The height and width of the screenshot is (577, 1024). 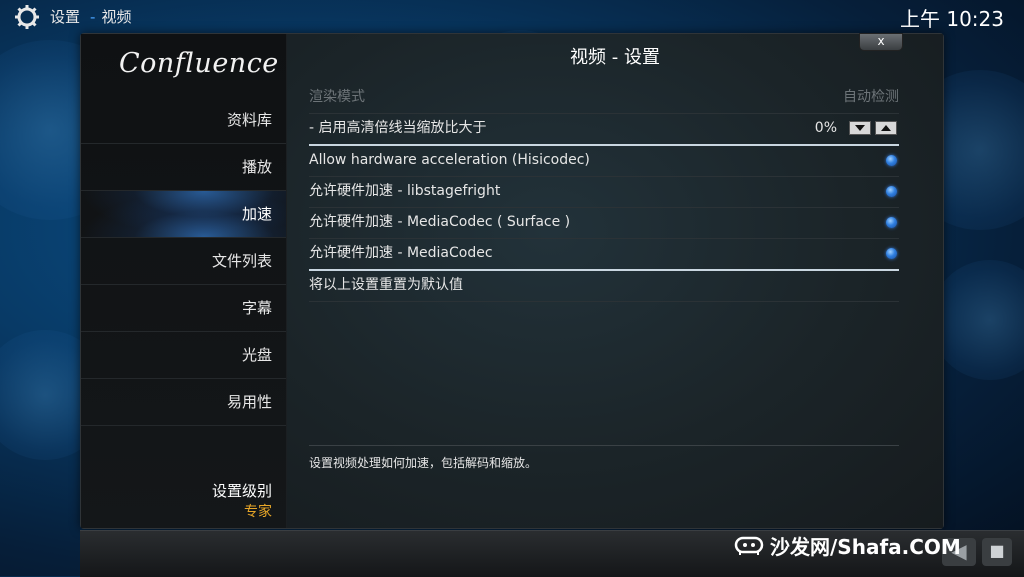 I want to click on breadcrumb: 设置 - 视频, so click(x=90, y=16).